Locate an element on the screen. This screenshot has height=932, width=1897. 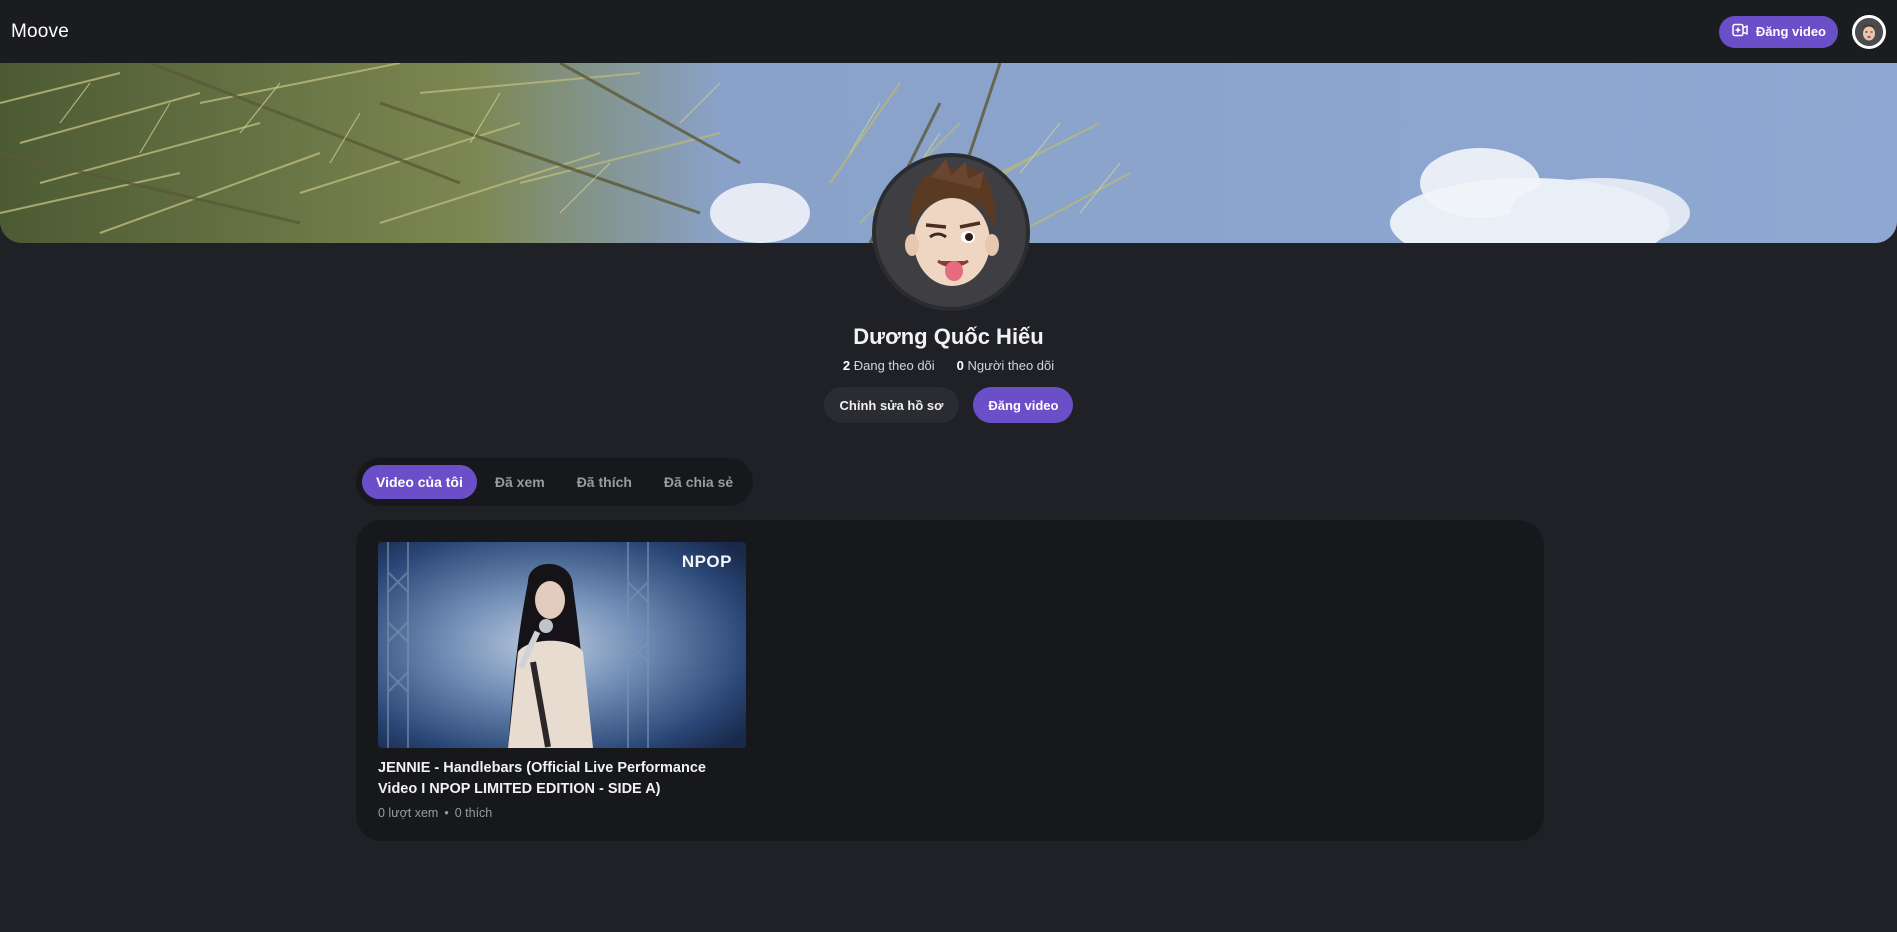
followers-label: Người theo dõi is located at coordinates (1011, 365).